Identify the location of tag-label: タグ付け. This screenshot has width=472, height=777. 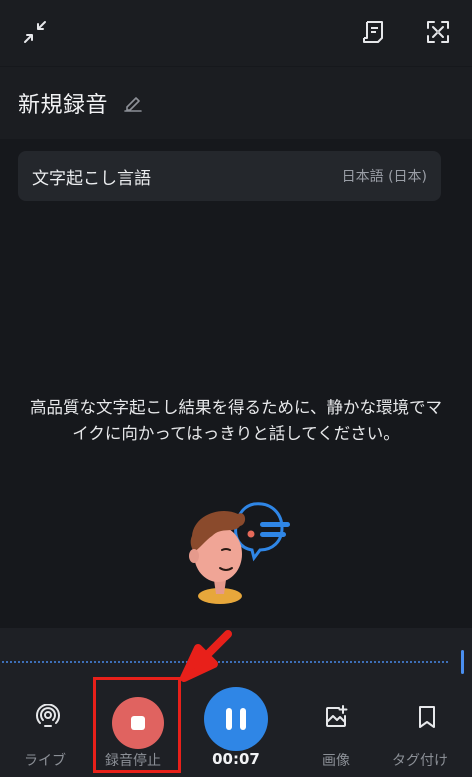
(420, 761).